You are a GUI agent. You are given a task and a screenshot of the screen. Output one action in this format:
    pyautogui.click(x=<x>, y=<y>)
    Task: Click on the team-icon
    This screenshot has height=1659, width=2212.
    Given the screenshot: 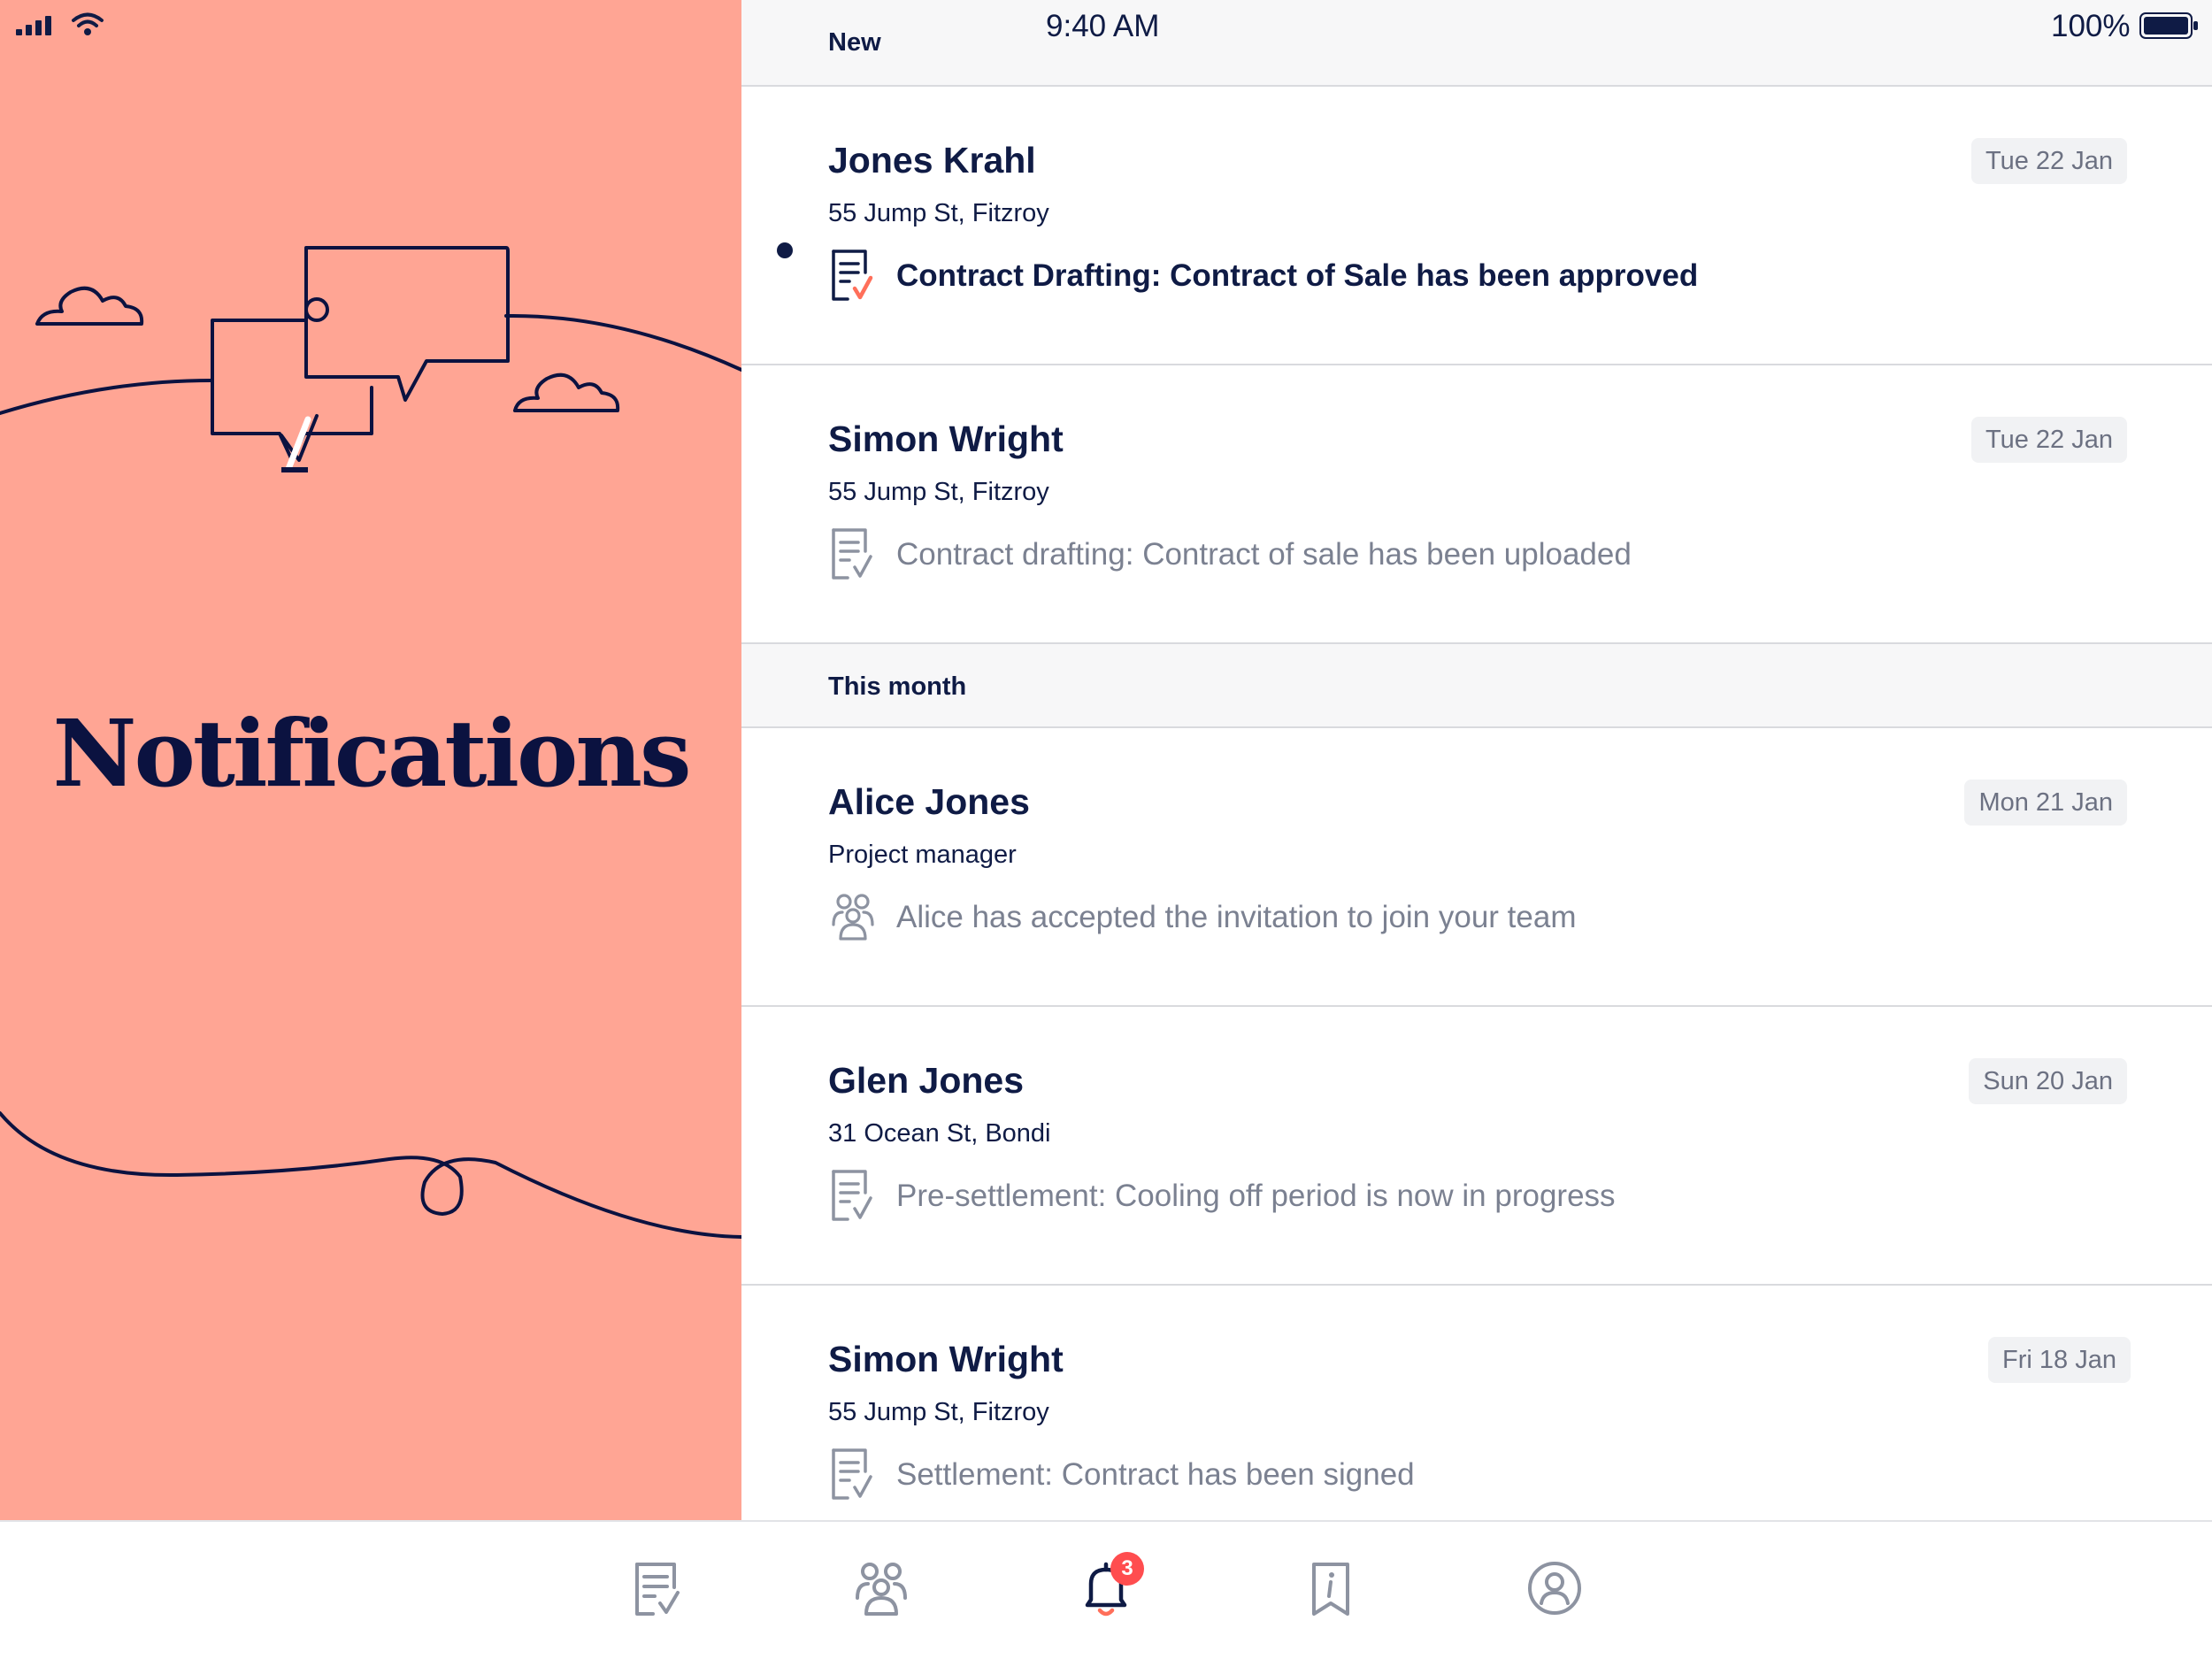 What is the action you would take?
    pyautogui.click(x=853, y=918)
    